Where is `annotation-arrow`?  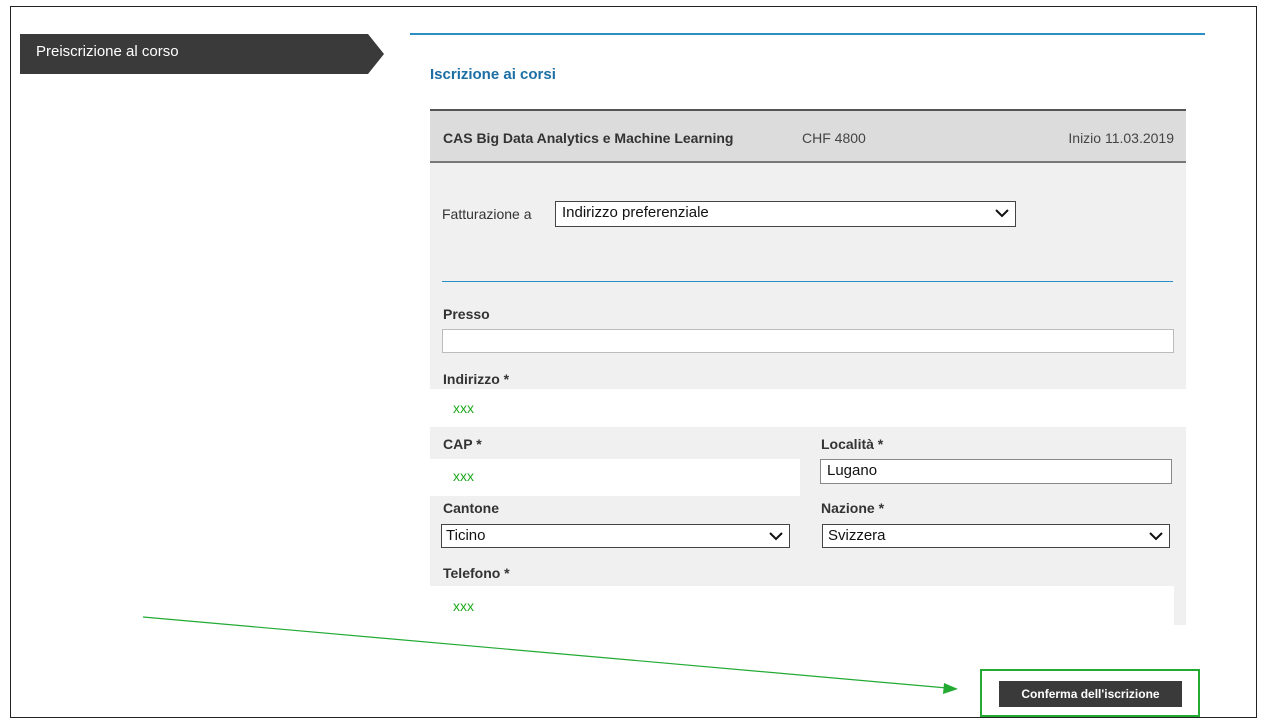 annotation-arrow is located at coordinates (550, 655).